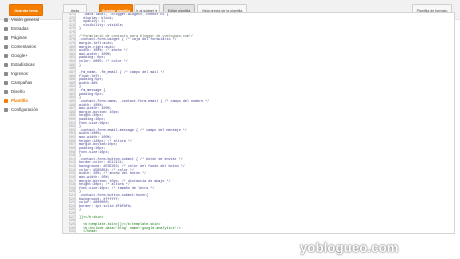 The image size is (460, 259). I want to click on sidebar-item-campaigns: Campañas, so click(26, 82).